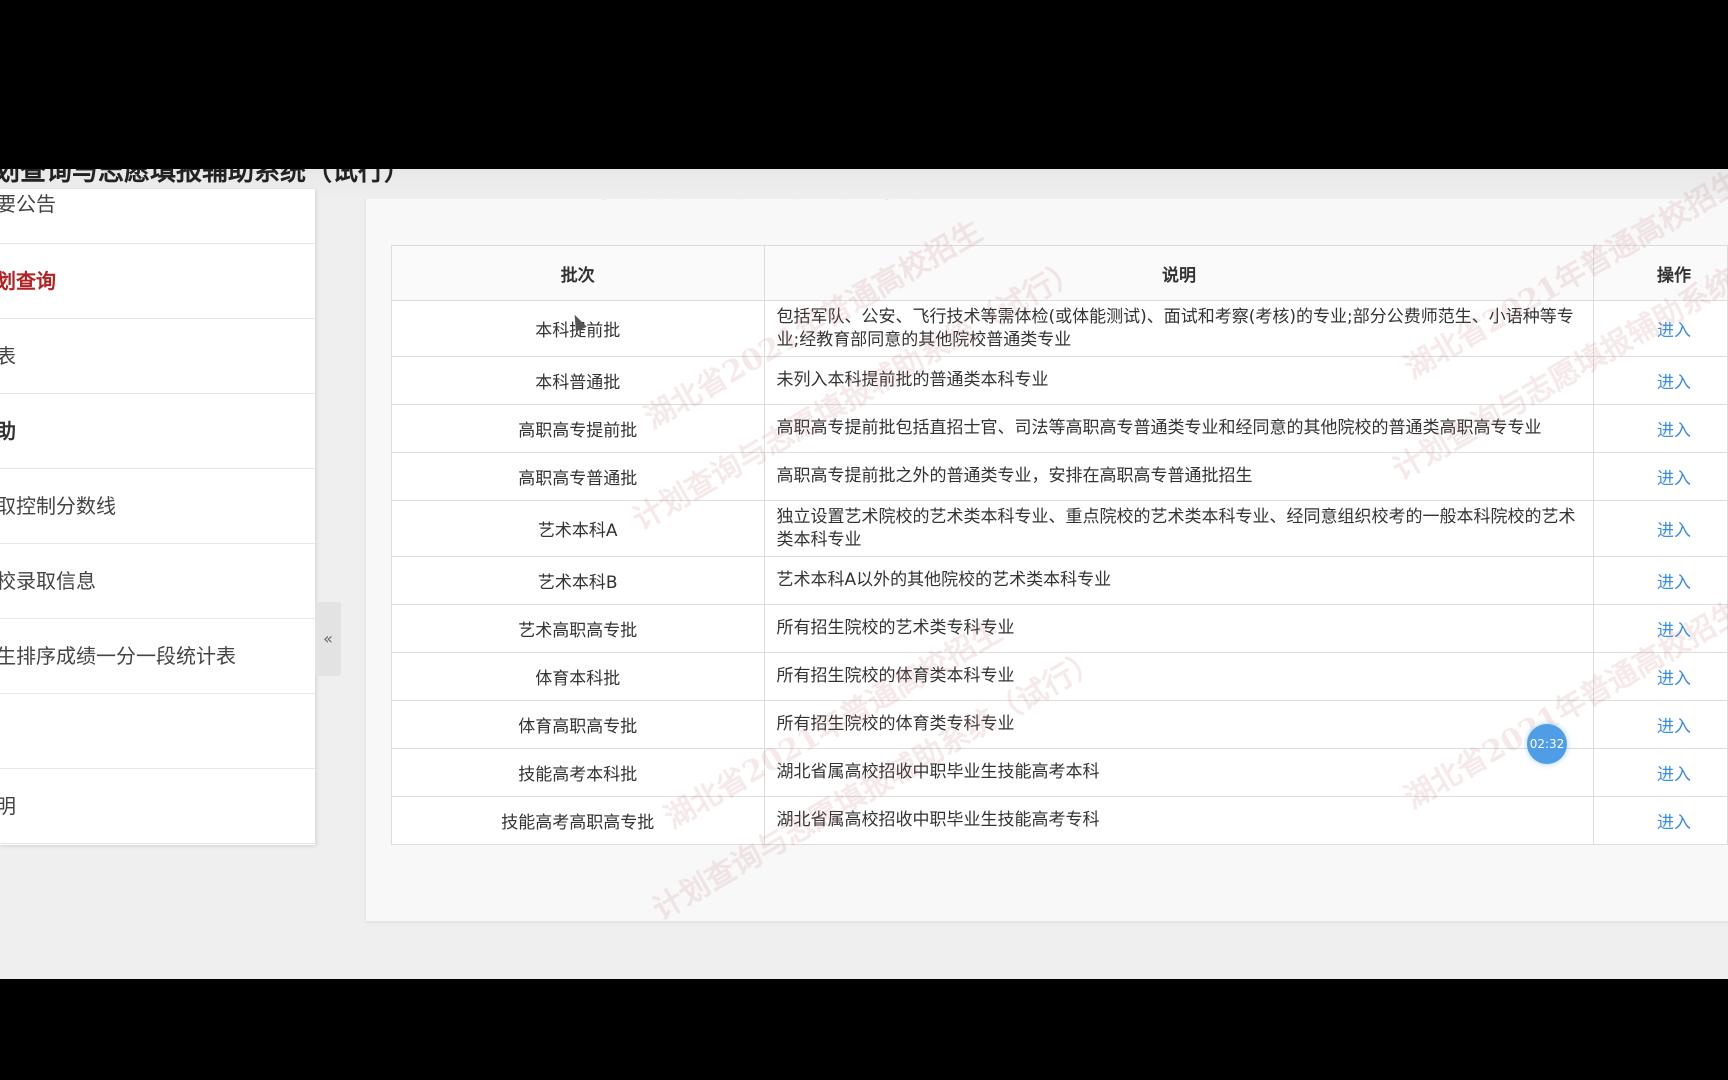 The image size is (1728, 1080). Describe the element at coordinates (1179, 628) in the screenshot. I see `desc-cell: 所有招生院校的艺术类专科专业` at that location.